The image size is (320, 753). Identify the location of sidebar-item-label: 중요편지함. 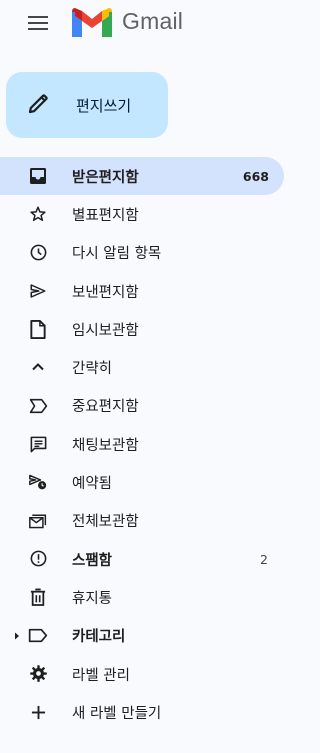
(105, 407).